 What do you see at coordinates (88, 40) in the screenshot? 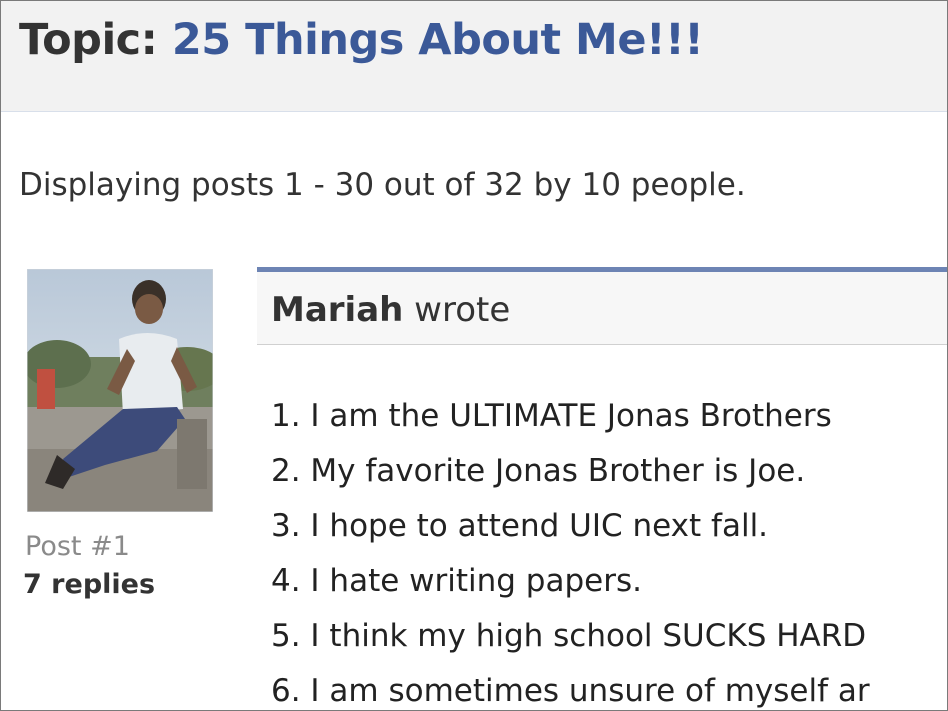
I see `topic-label: Topic:` at bounding box center [88, 40].